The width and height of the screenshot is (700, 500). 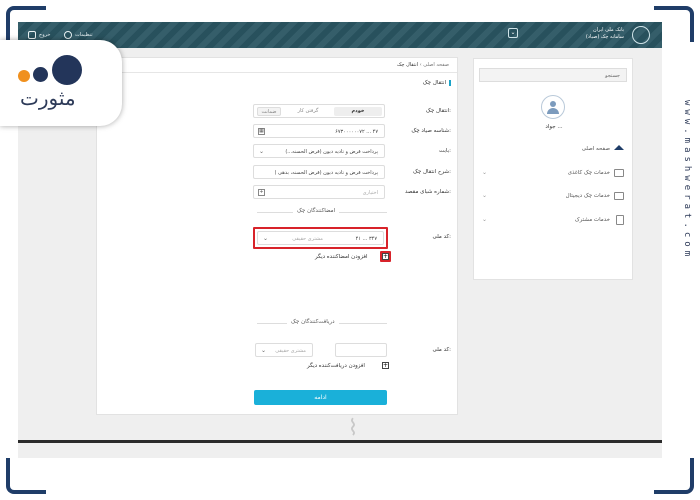 I want to click on paper-check-icon, so click(x=619, y=173).